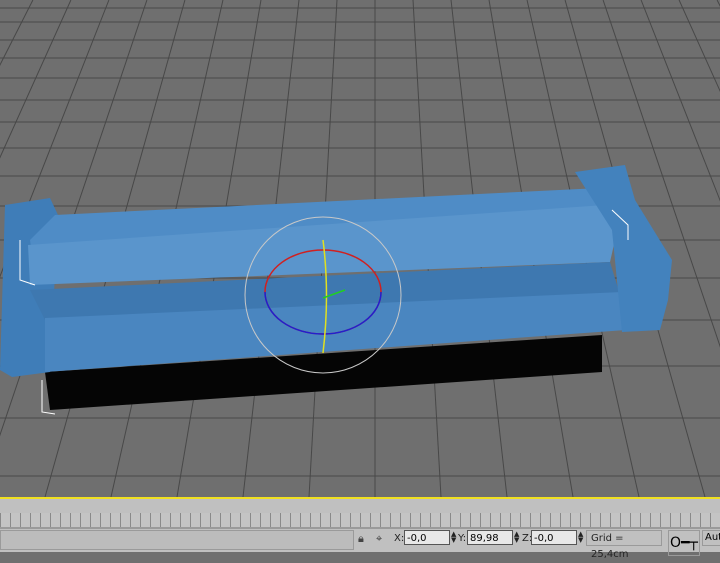 The width and height of the screenshot is (720, 563). Describe the element at coordinates (360, 521) in the screenshot. I see `time-slider-track` at that location.